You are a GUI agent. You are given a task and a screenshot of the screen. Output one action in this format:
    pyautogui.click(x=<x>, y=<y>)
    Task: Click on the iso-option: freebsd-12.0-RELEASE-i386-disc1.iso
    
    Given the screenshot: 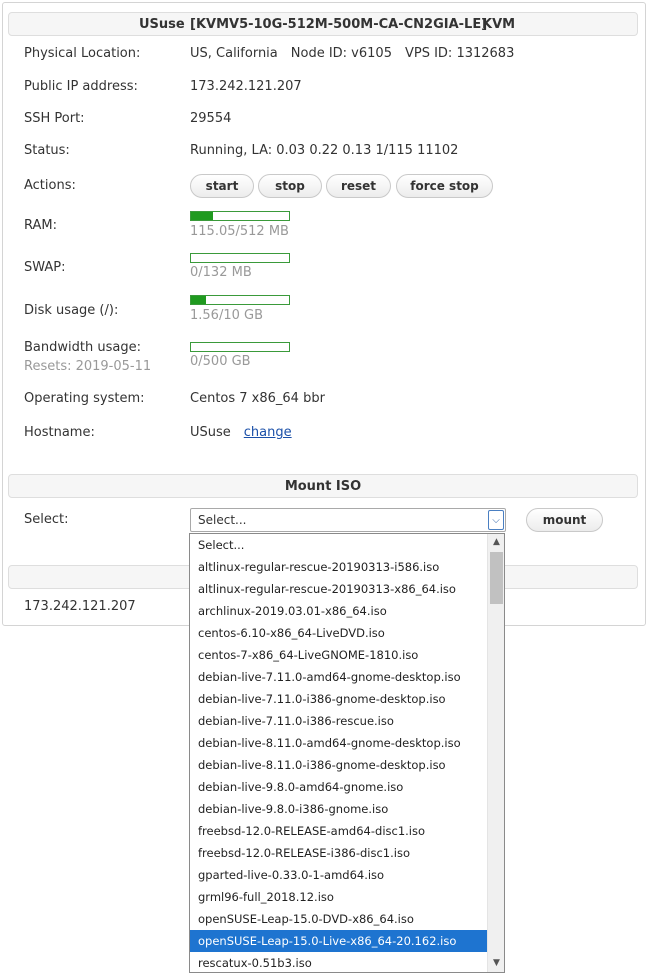 What is the action you would take?
    pyautogui.click(x=339, y=853)
    